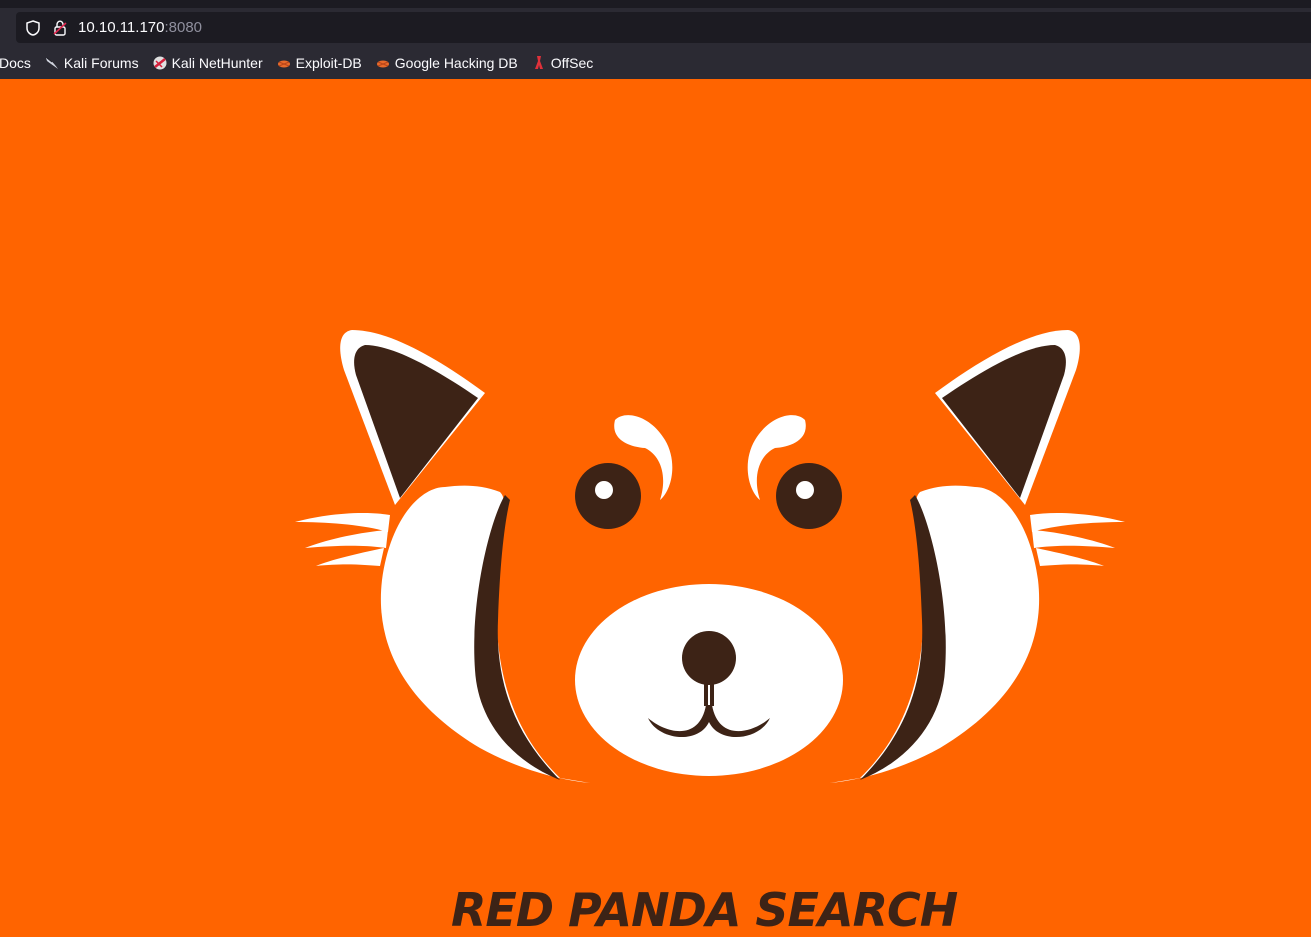  What do you see at coordinates (456, 63) in the screenshot?
I see `bookmark-label: Google Hacking DB` at bounding box center [456, 63].